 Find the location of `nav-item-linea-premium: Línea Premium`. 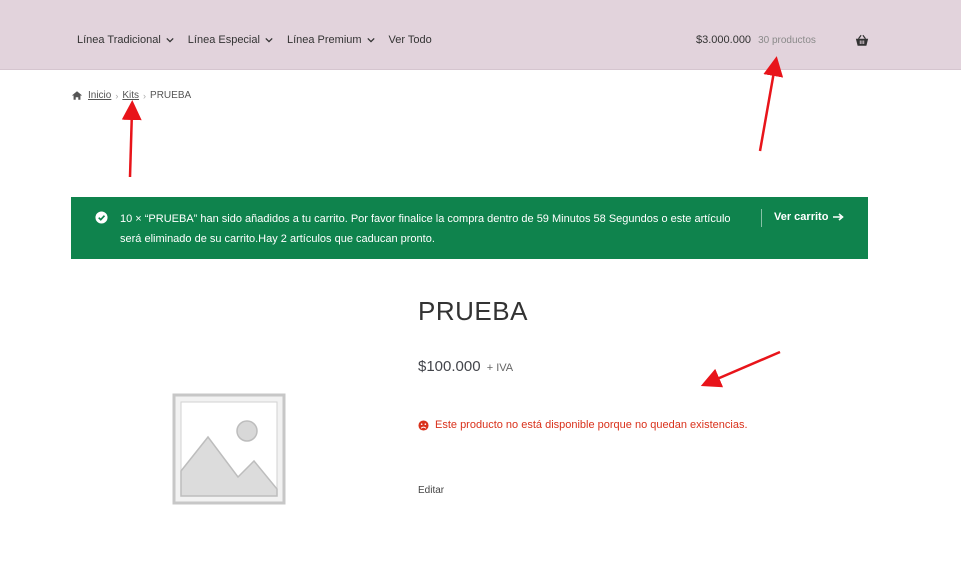

nav-item-linea-premium: Línea Premium is located at coordinates (331, 40).